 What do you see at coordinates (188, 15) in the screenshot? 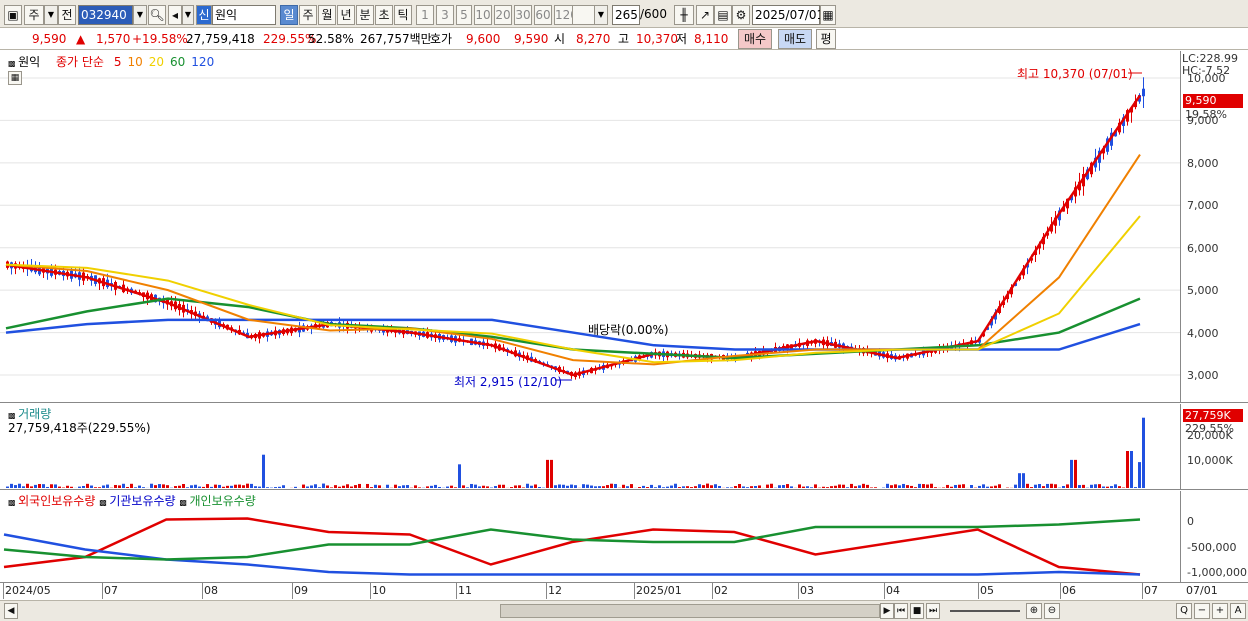
I see `speaker-dropdown-icon: ▼` at bounding box center [188, 15].